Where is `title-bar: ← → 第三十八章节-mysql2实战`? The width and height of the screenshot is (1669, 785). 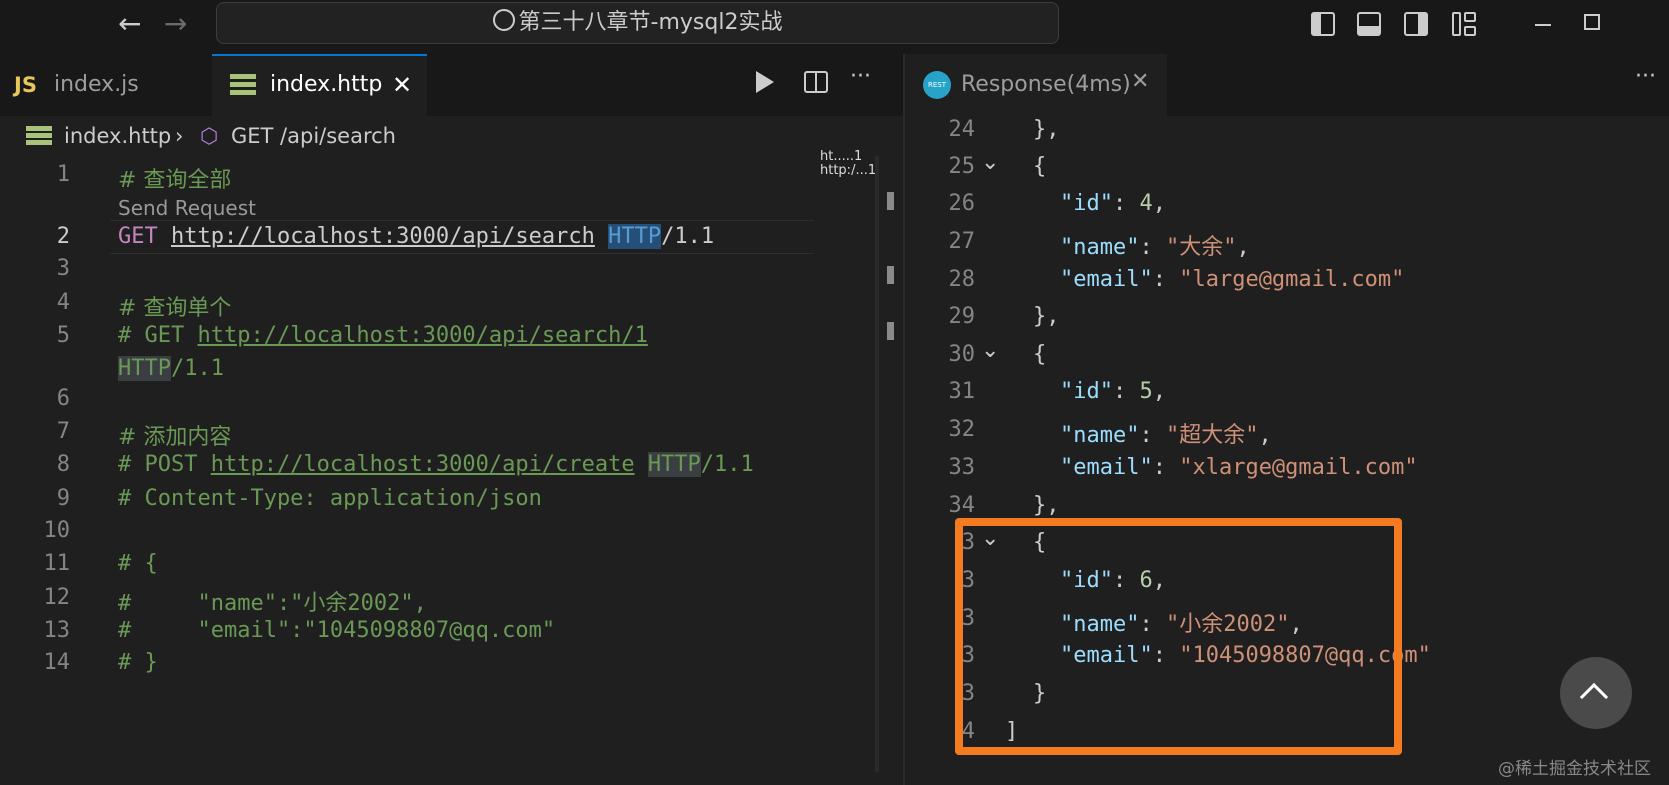
title-bar: ← → 第三十八章节-mysql2实战 is located at coordinates (834, 27).